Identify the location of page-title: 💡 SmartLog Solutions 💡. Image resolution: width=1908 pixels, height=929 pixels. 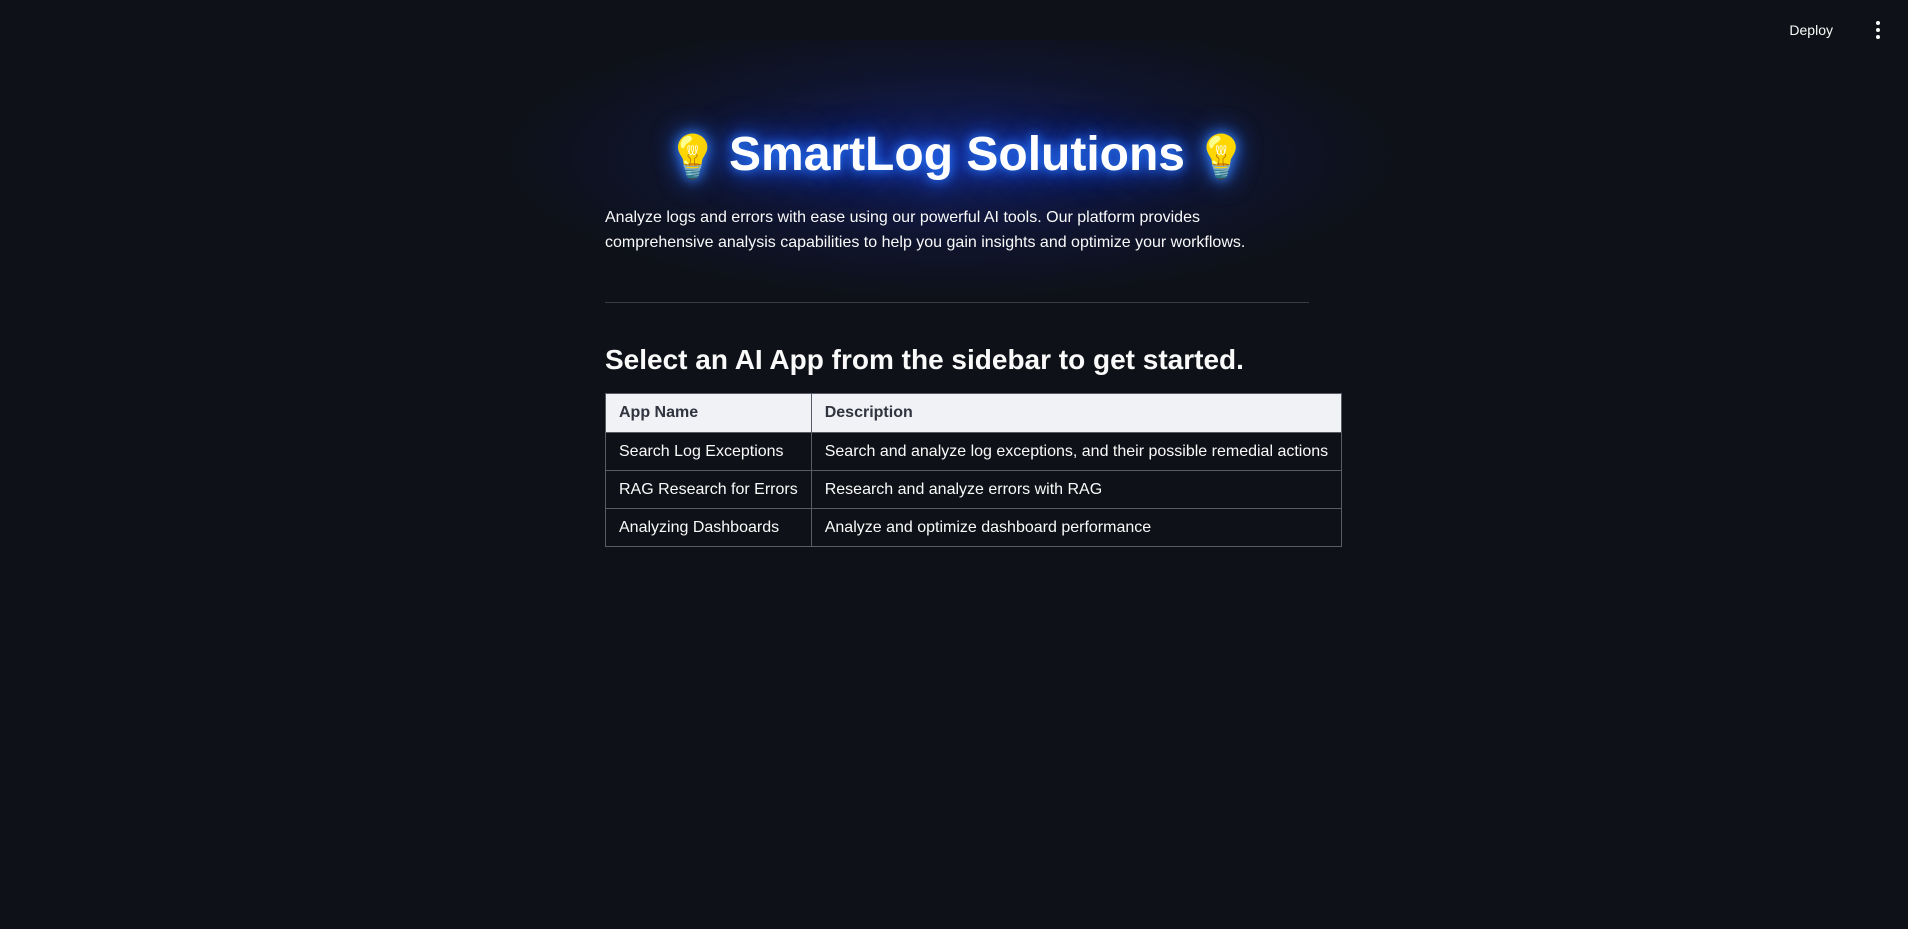
(957, 156).